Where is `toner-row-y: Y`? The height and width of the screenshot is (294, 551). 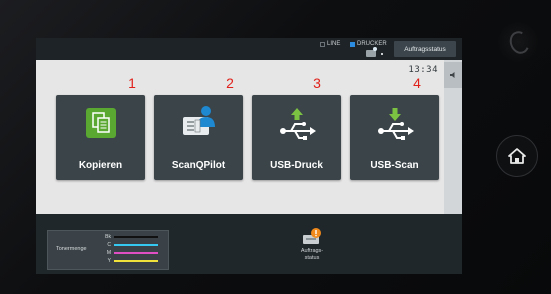
toner-row-y: Y is located at coordinates (130, 261).